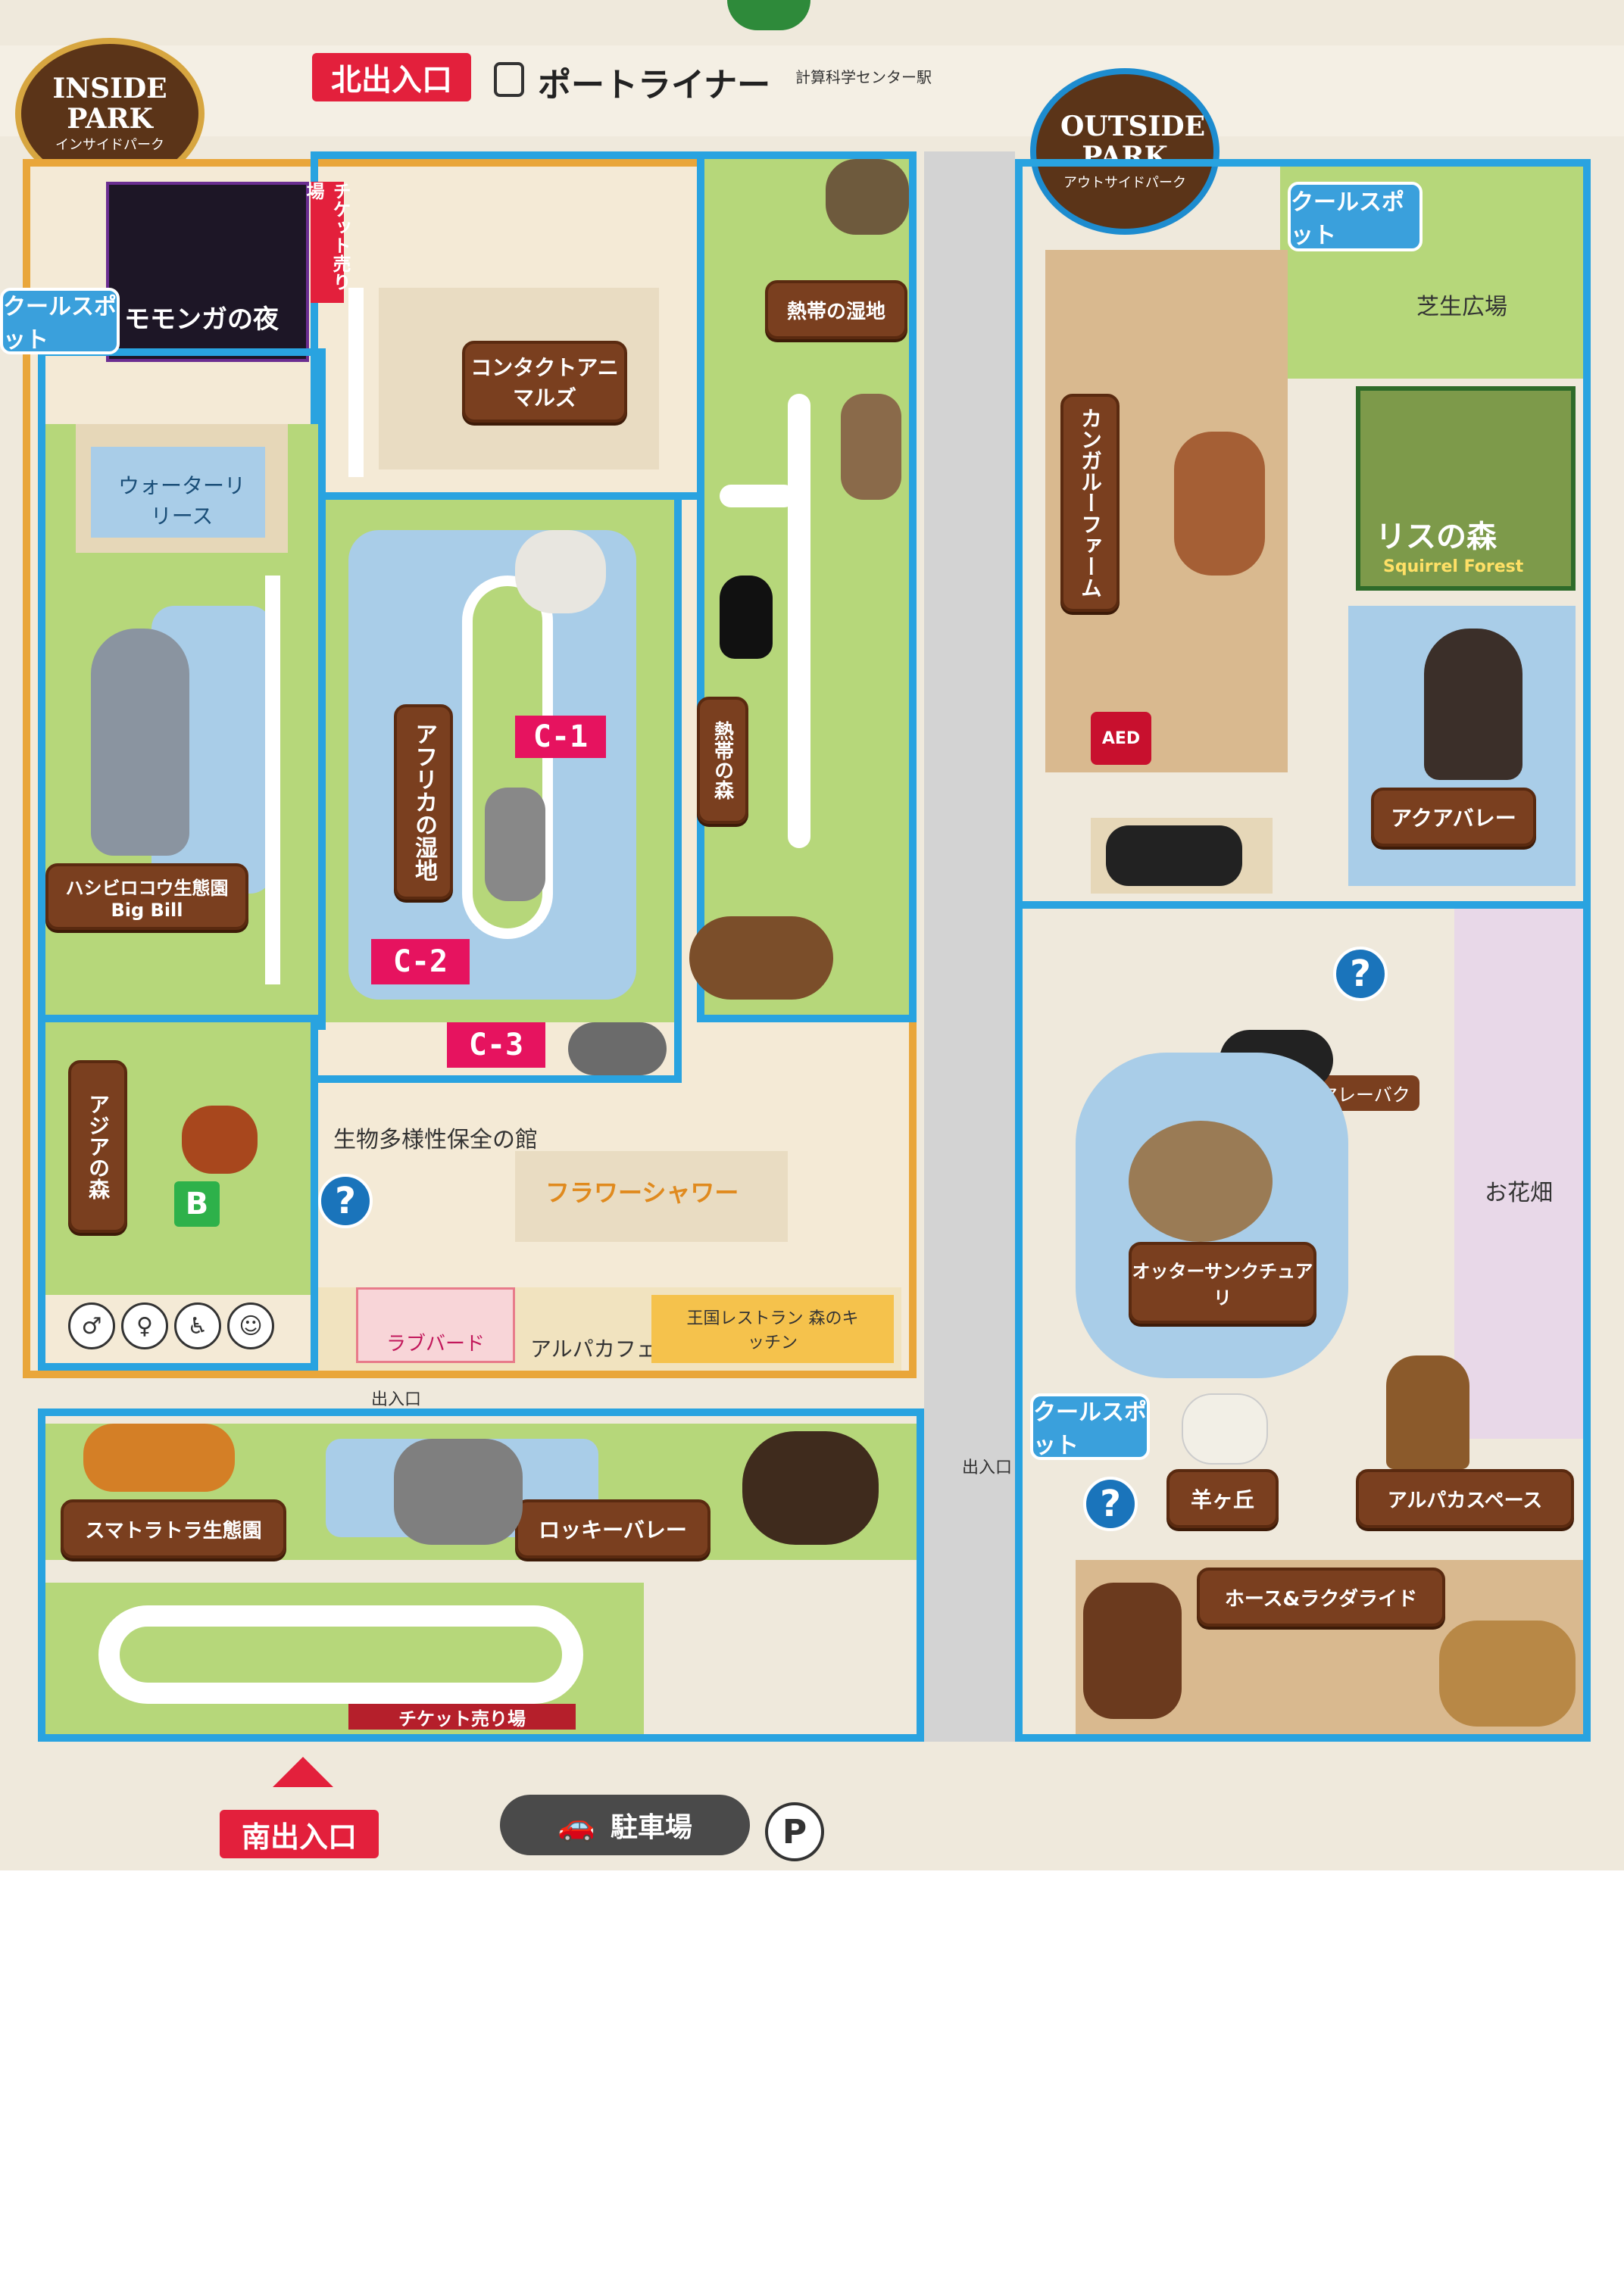 The width and height of the screenshot is (1624, 2296). Describe the element at coordinates (1453, 566) in the screenshot. I see `squirrel-forest-en: Squirrel Forest` at that location.